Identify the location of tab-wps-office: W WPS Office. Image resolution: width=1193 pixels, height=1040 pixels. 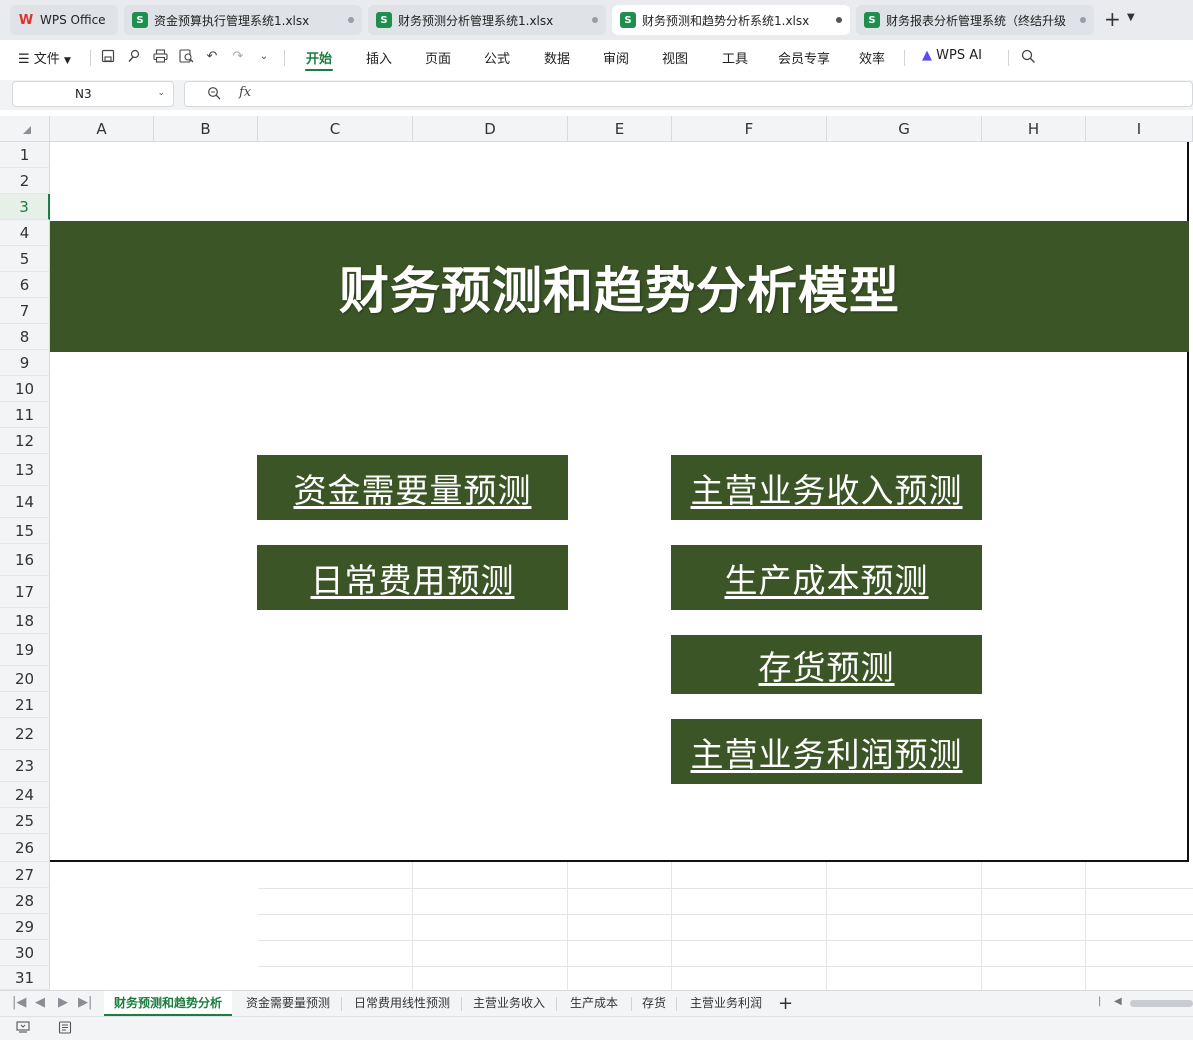
(64, 20).